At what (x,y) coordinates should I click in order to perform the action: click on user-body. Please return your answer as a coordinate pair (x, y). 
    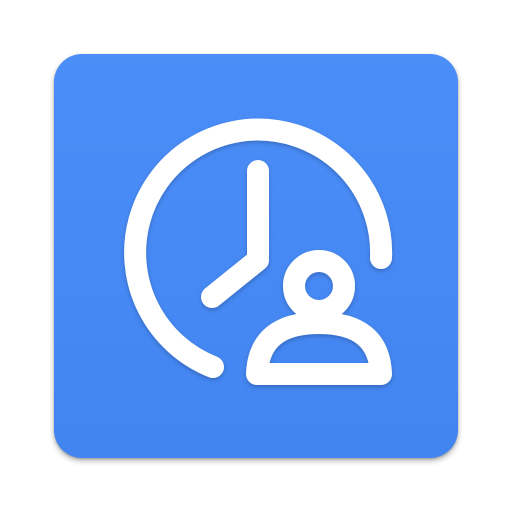
    Looking at the image, I should click on (319, 348).